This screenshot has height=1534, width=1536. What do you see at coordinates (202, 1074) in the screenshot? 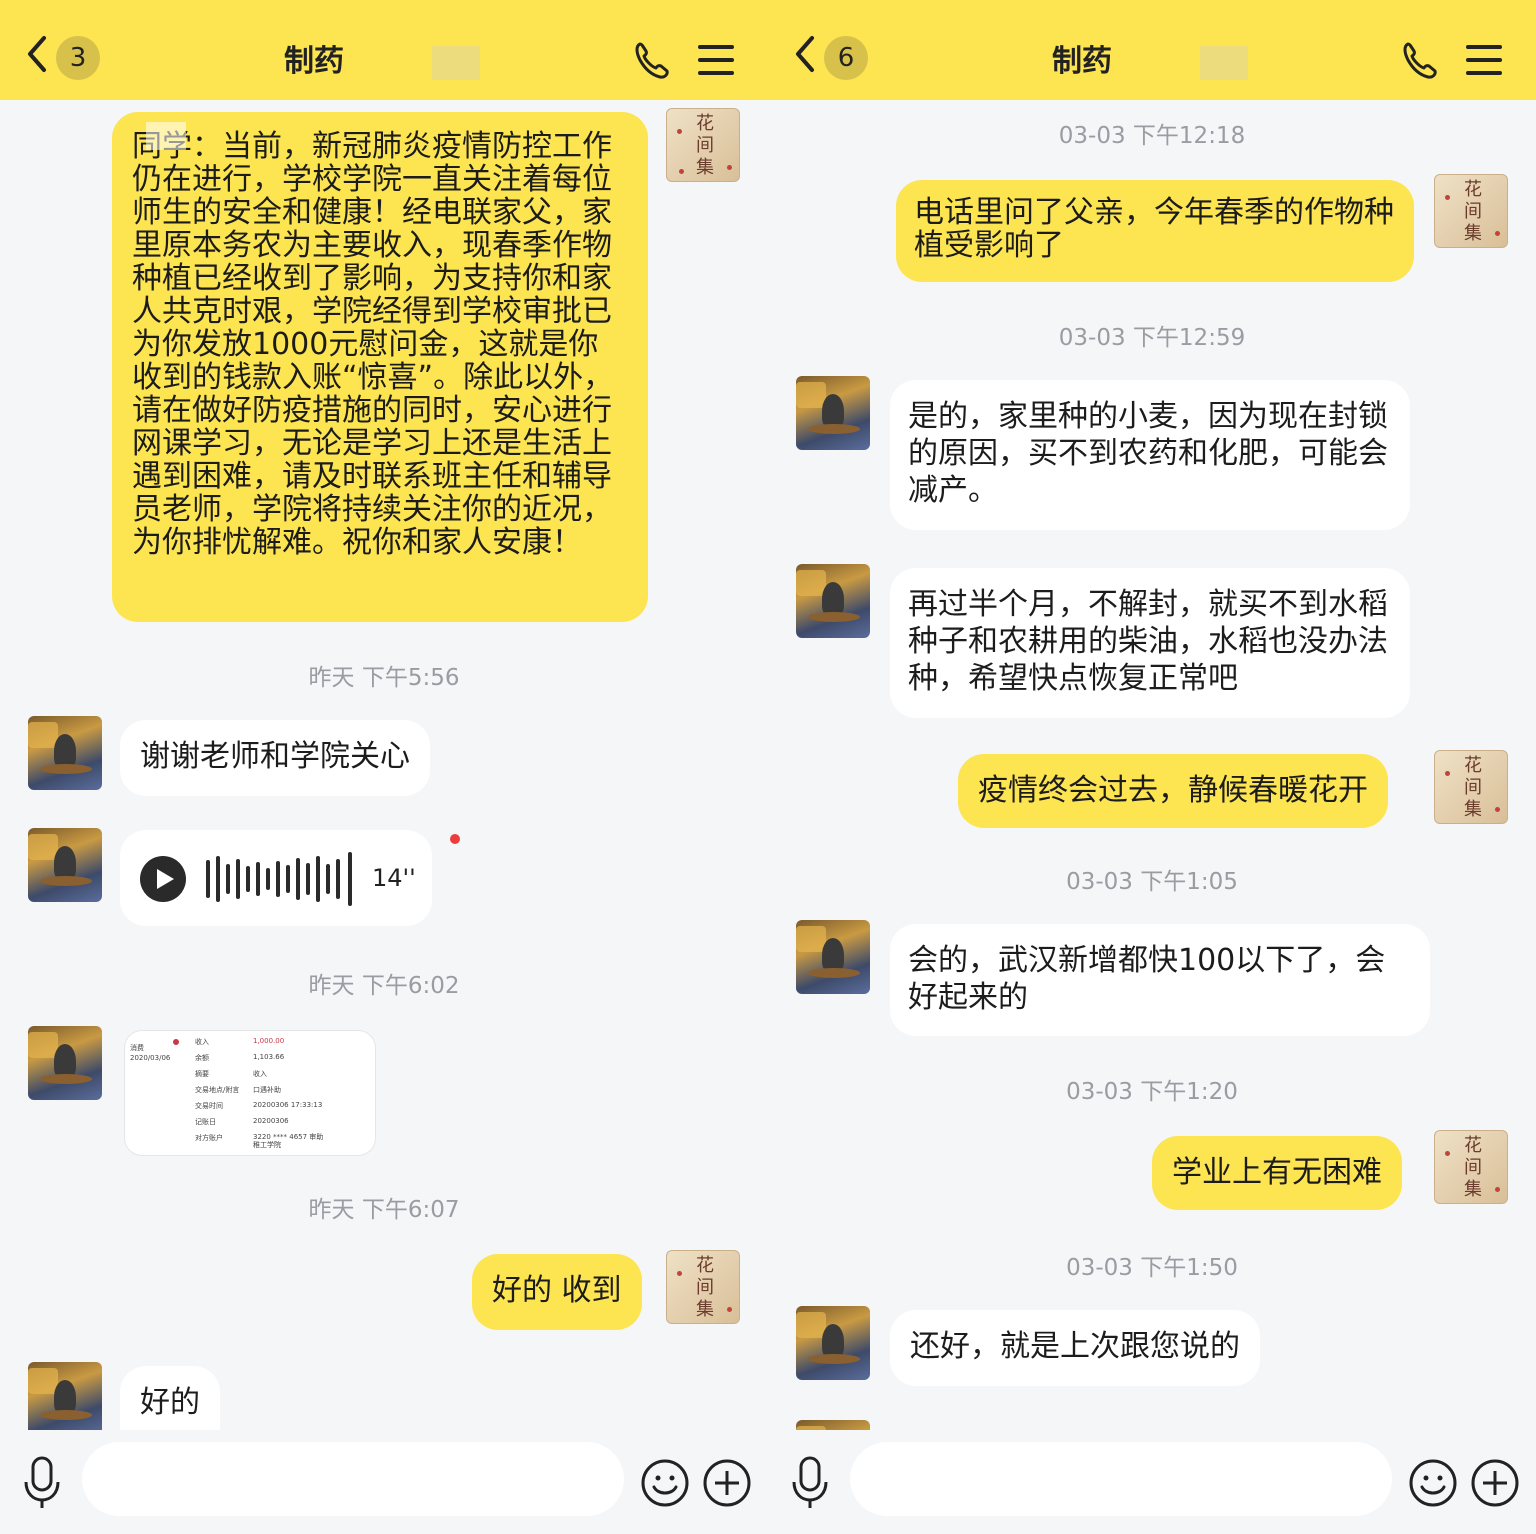
I see `receipt-key: 摘要` at bounding box center [202, 1074].